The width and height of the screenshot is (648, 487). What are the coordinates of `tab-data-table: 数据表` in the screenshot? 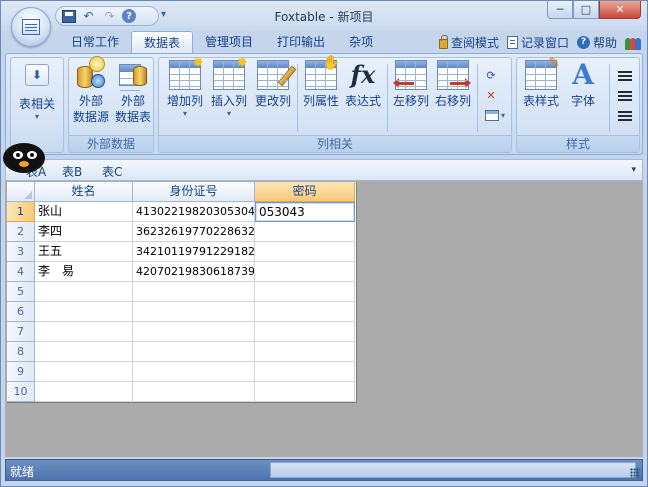 It's located at (162, 42).